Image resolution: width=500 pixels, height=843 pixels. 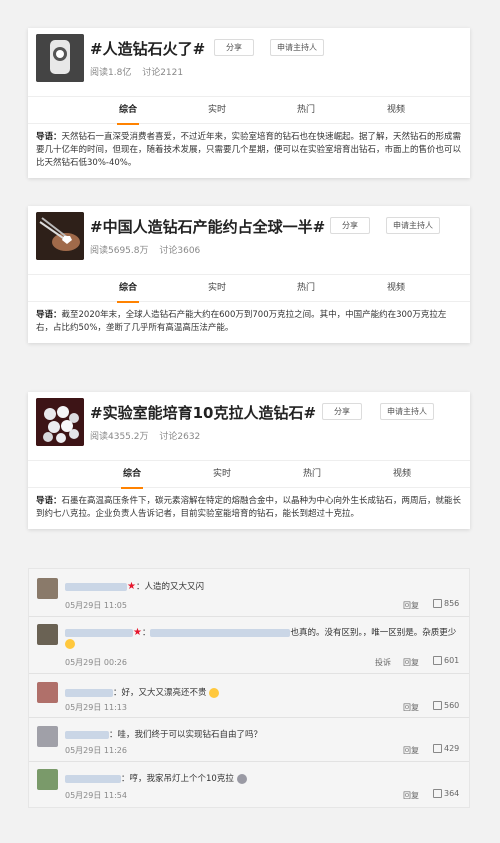 What do you see at coordinates (383, 662) in the screenshot?
I see `report-button: 投诉` at bounding box center [383, 662].